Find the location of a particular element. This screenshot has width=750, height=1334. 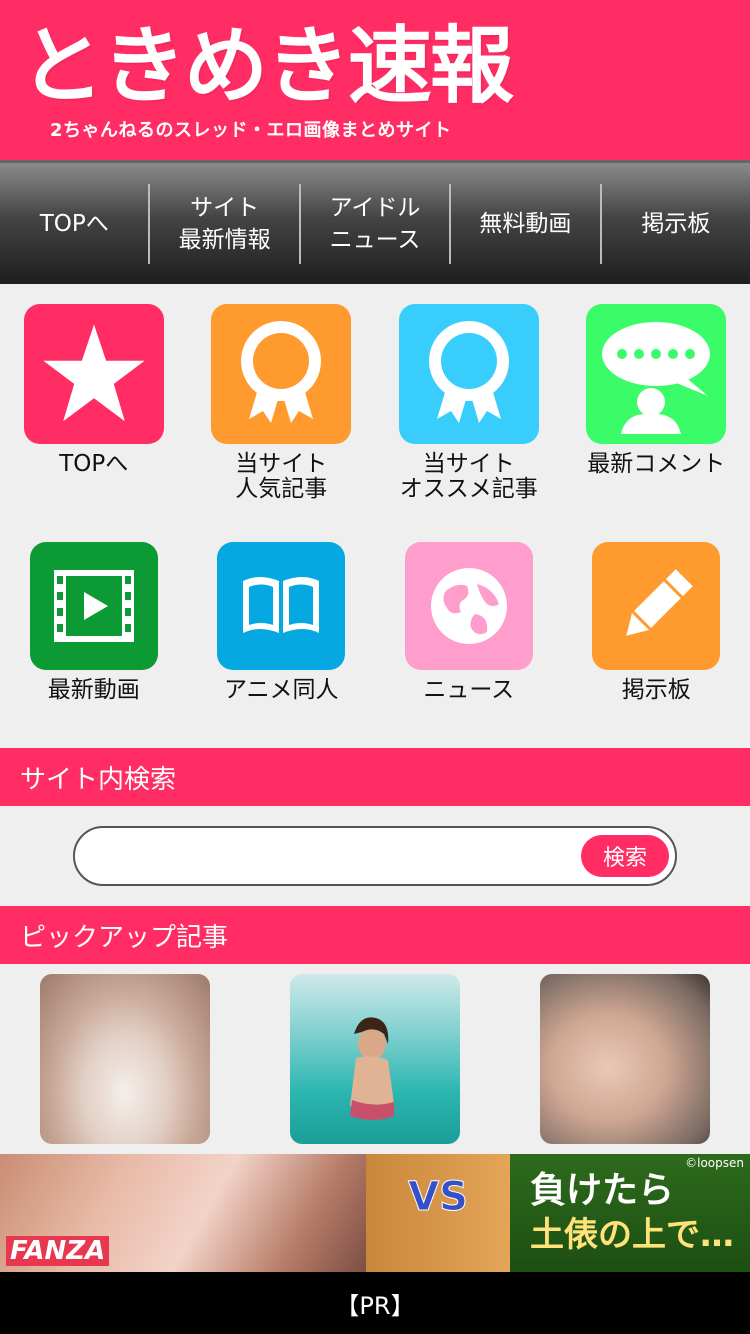

book-icon is located at coordinates (281, 606).